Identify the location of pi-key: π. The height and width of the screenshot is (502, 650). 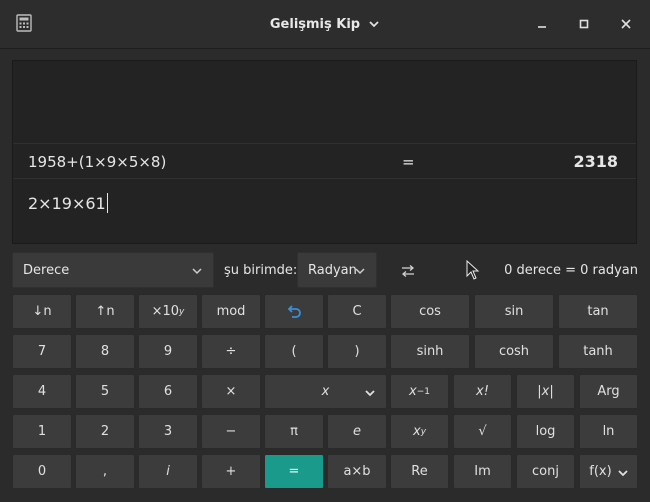
(294, 431).